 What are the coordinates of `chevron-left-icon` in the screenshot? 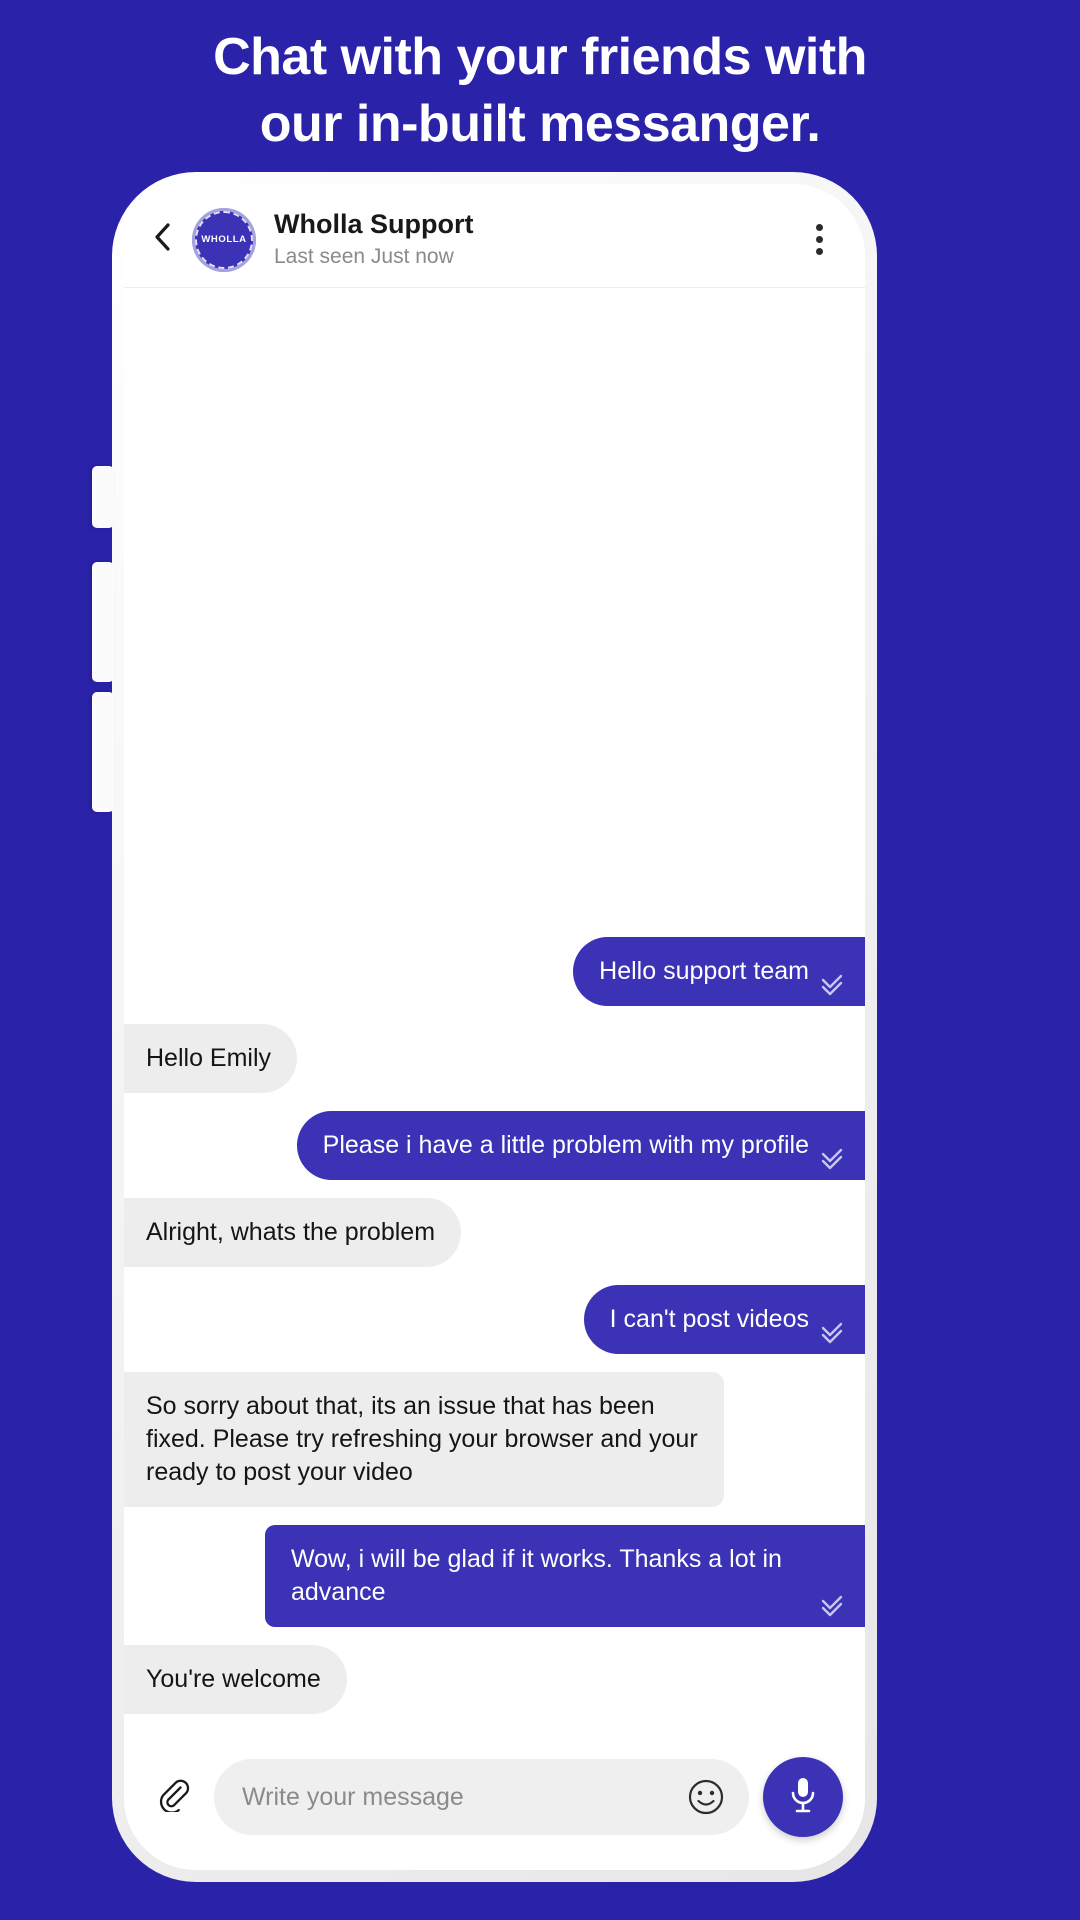 It's located at (163, 239).